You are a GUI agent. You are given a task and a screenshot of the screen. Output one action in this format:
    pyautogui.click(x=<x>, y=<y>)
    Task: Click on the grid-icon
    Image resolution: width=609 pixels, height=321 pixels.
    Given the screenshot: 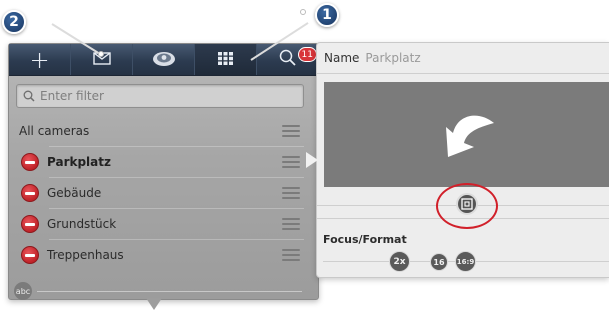 What is the action you would take?
    pyautogui.click(x=225, y=59)
    